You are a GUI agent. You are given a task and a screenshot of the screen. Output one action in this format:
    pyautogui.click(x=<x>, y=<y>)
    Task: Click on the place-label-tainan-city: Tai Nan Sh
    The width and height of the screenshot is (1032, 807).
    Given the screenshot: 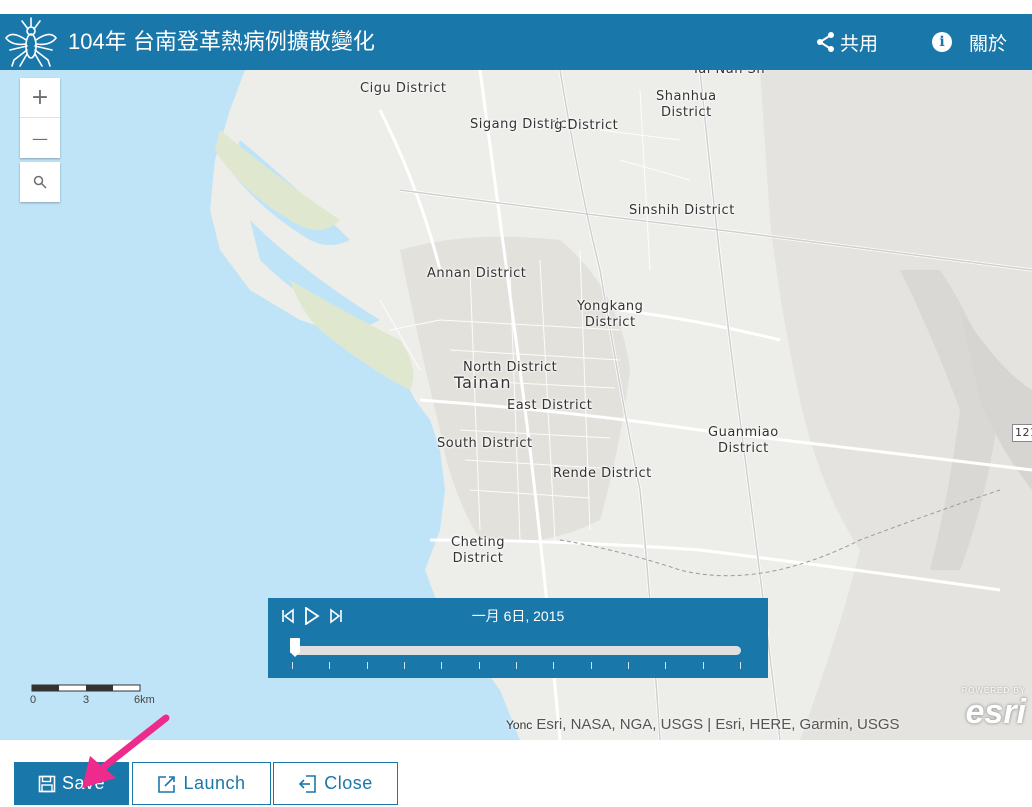 What is the action you would take?
    pyautogui.click(x=728, y=74)
    